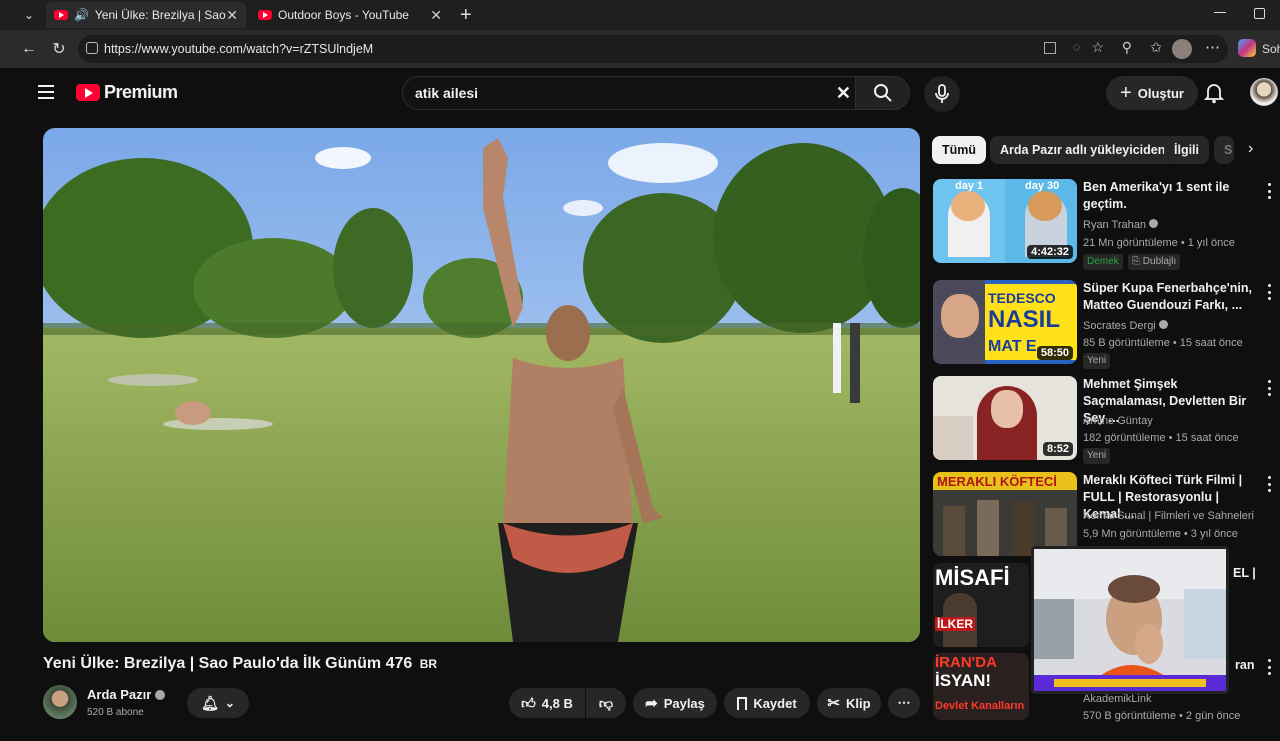 Image resolution: width=1280 pixels, height=741 pixels. Describe the element at coordinates (1220, 12) in the screenshot. I see `minimize-icon` at that location.